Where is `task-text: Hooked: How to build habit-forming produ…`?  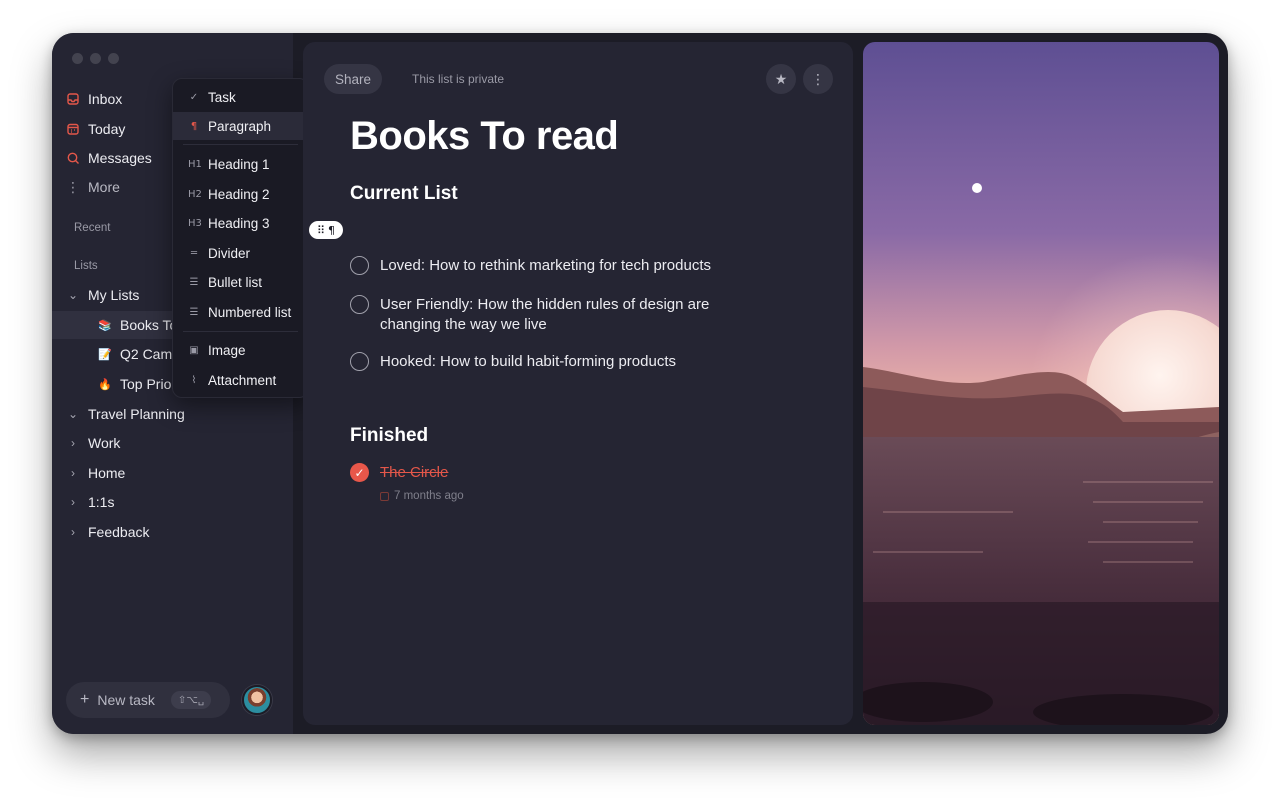
task-text: Hooked: How to build habit-forming produ… is located at coordinates (528, 362).